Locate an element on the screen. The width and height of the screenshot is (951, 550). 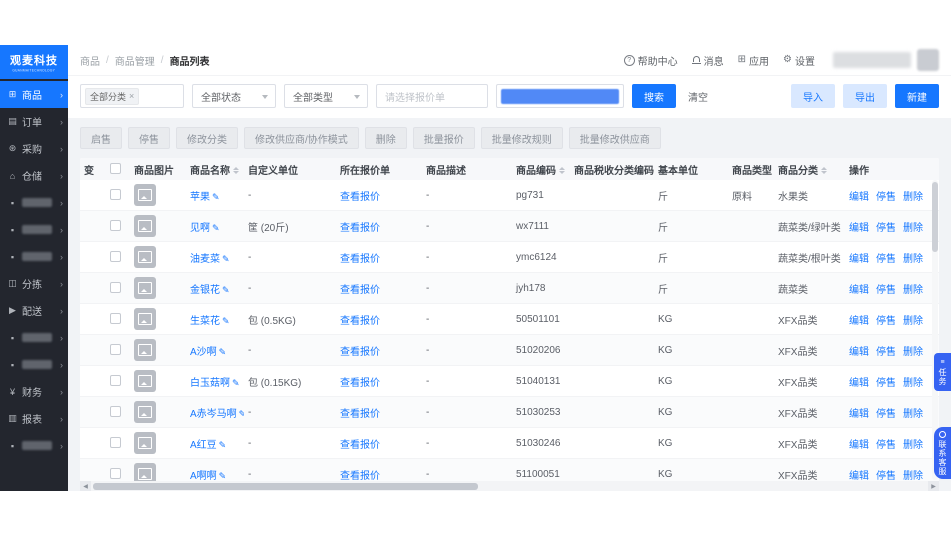
keyword-input is located at coordinates (560, 96).